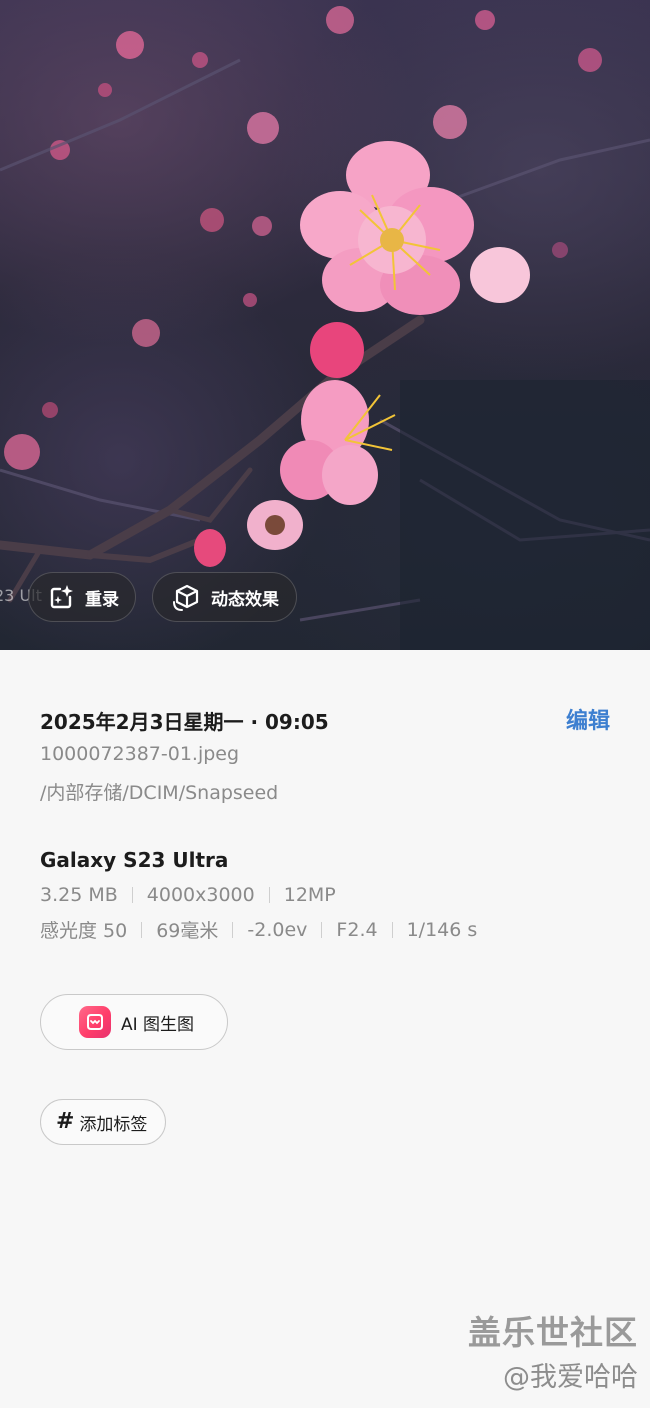 The height and width of the screenshot is (1408, 650). I want to click on remaster-label: 重录, so click(102, 599).